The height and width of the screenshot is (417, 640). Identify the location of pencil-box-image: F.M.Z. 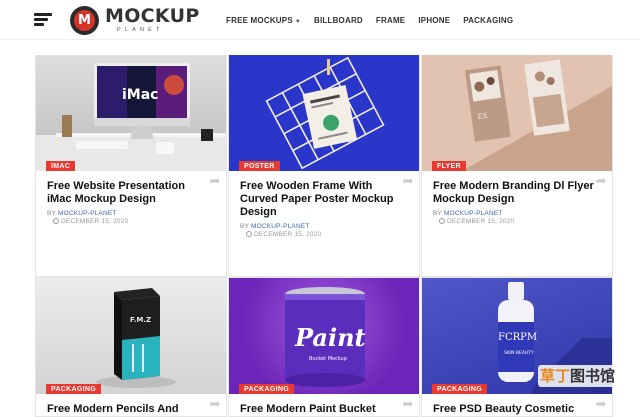
(136, 338).